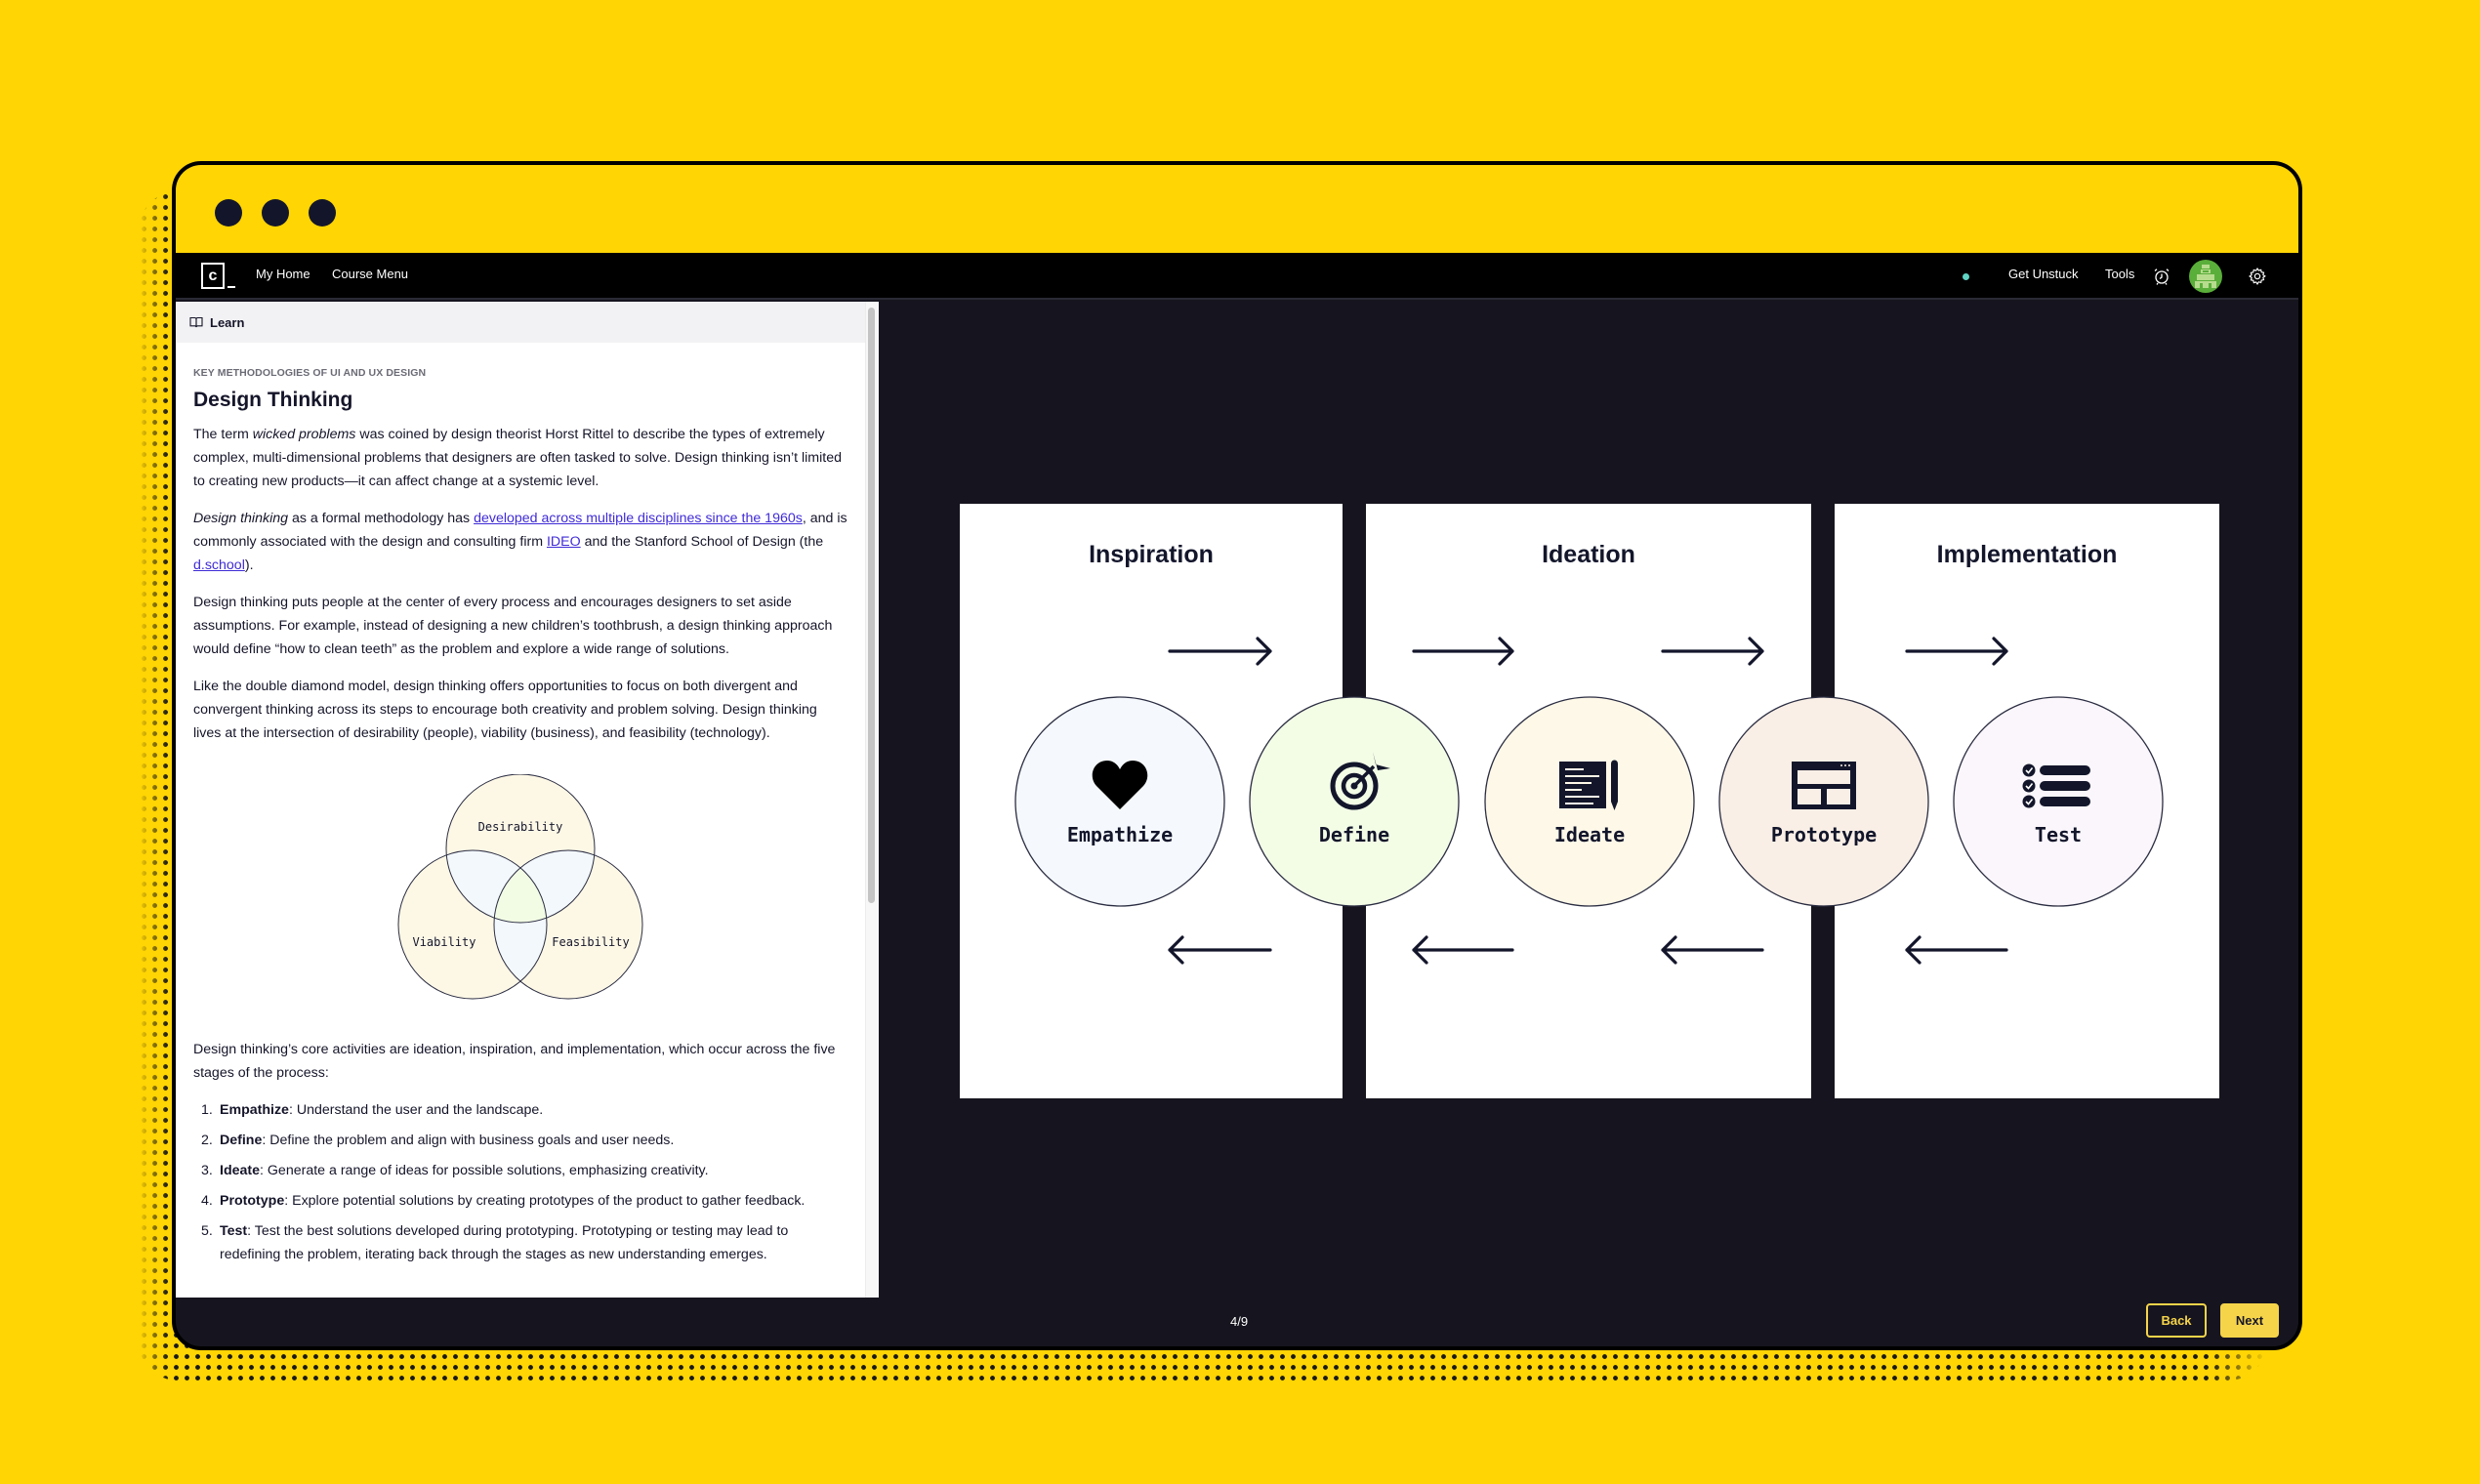  Describe the element at coordinates (240, 1170) in the screenshot. I see `stage-term: Ideate` at that location.